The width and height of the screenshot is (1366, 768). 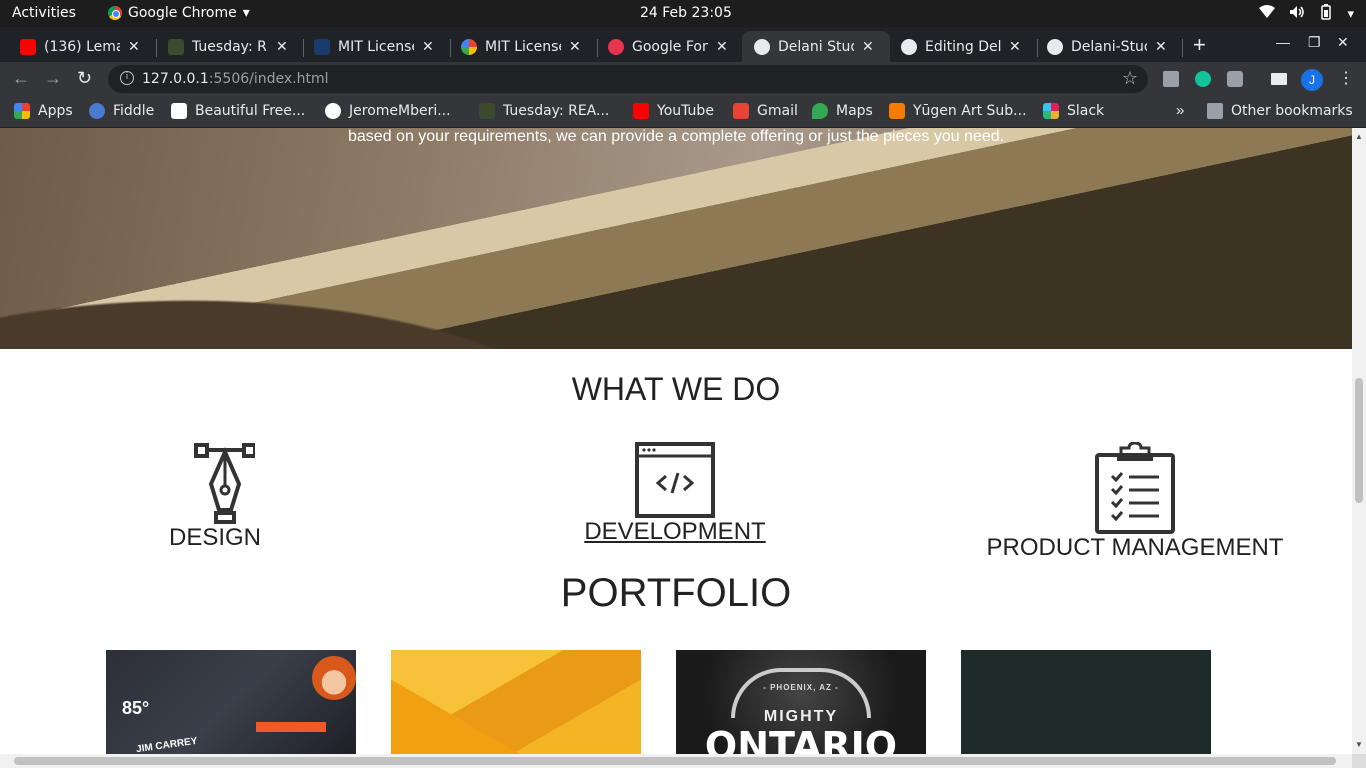 I want to click on url-text: 127.0.0.1:5506/index.html, so click(x=235, y=79).